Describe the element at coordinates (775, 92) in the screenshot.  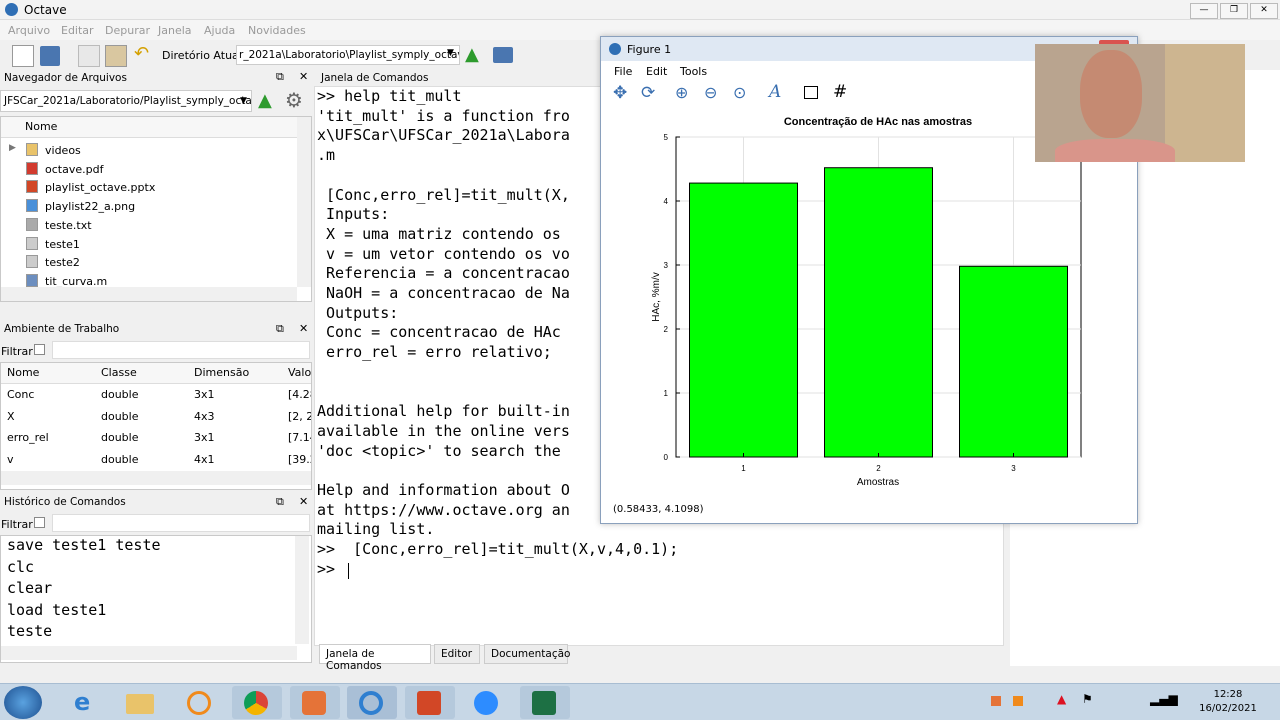
I see `text-annotate-icon: A` at that location.